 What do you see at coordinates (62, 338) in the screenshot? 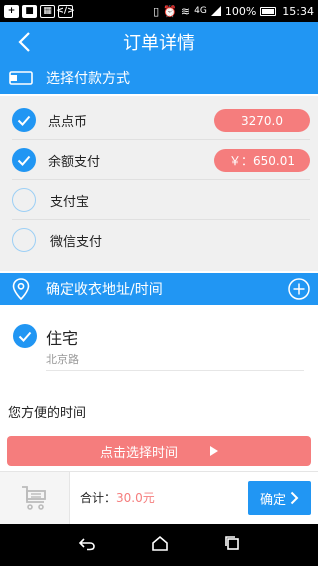
I see `address-name: 住宅` at bounding box center [62, 338].